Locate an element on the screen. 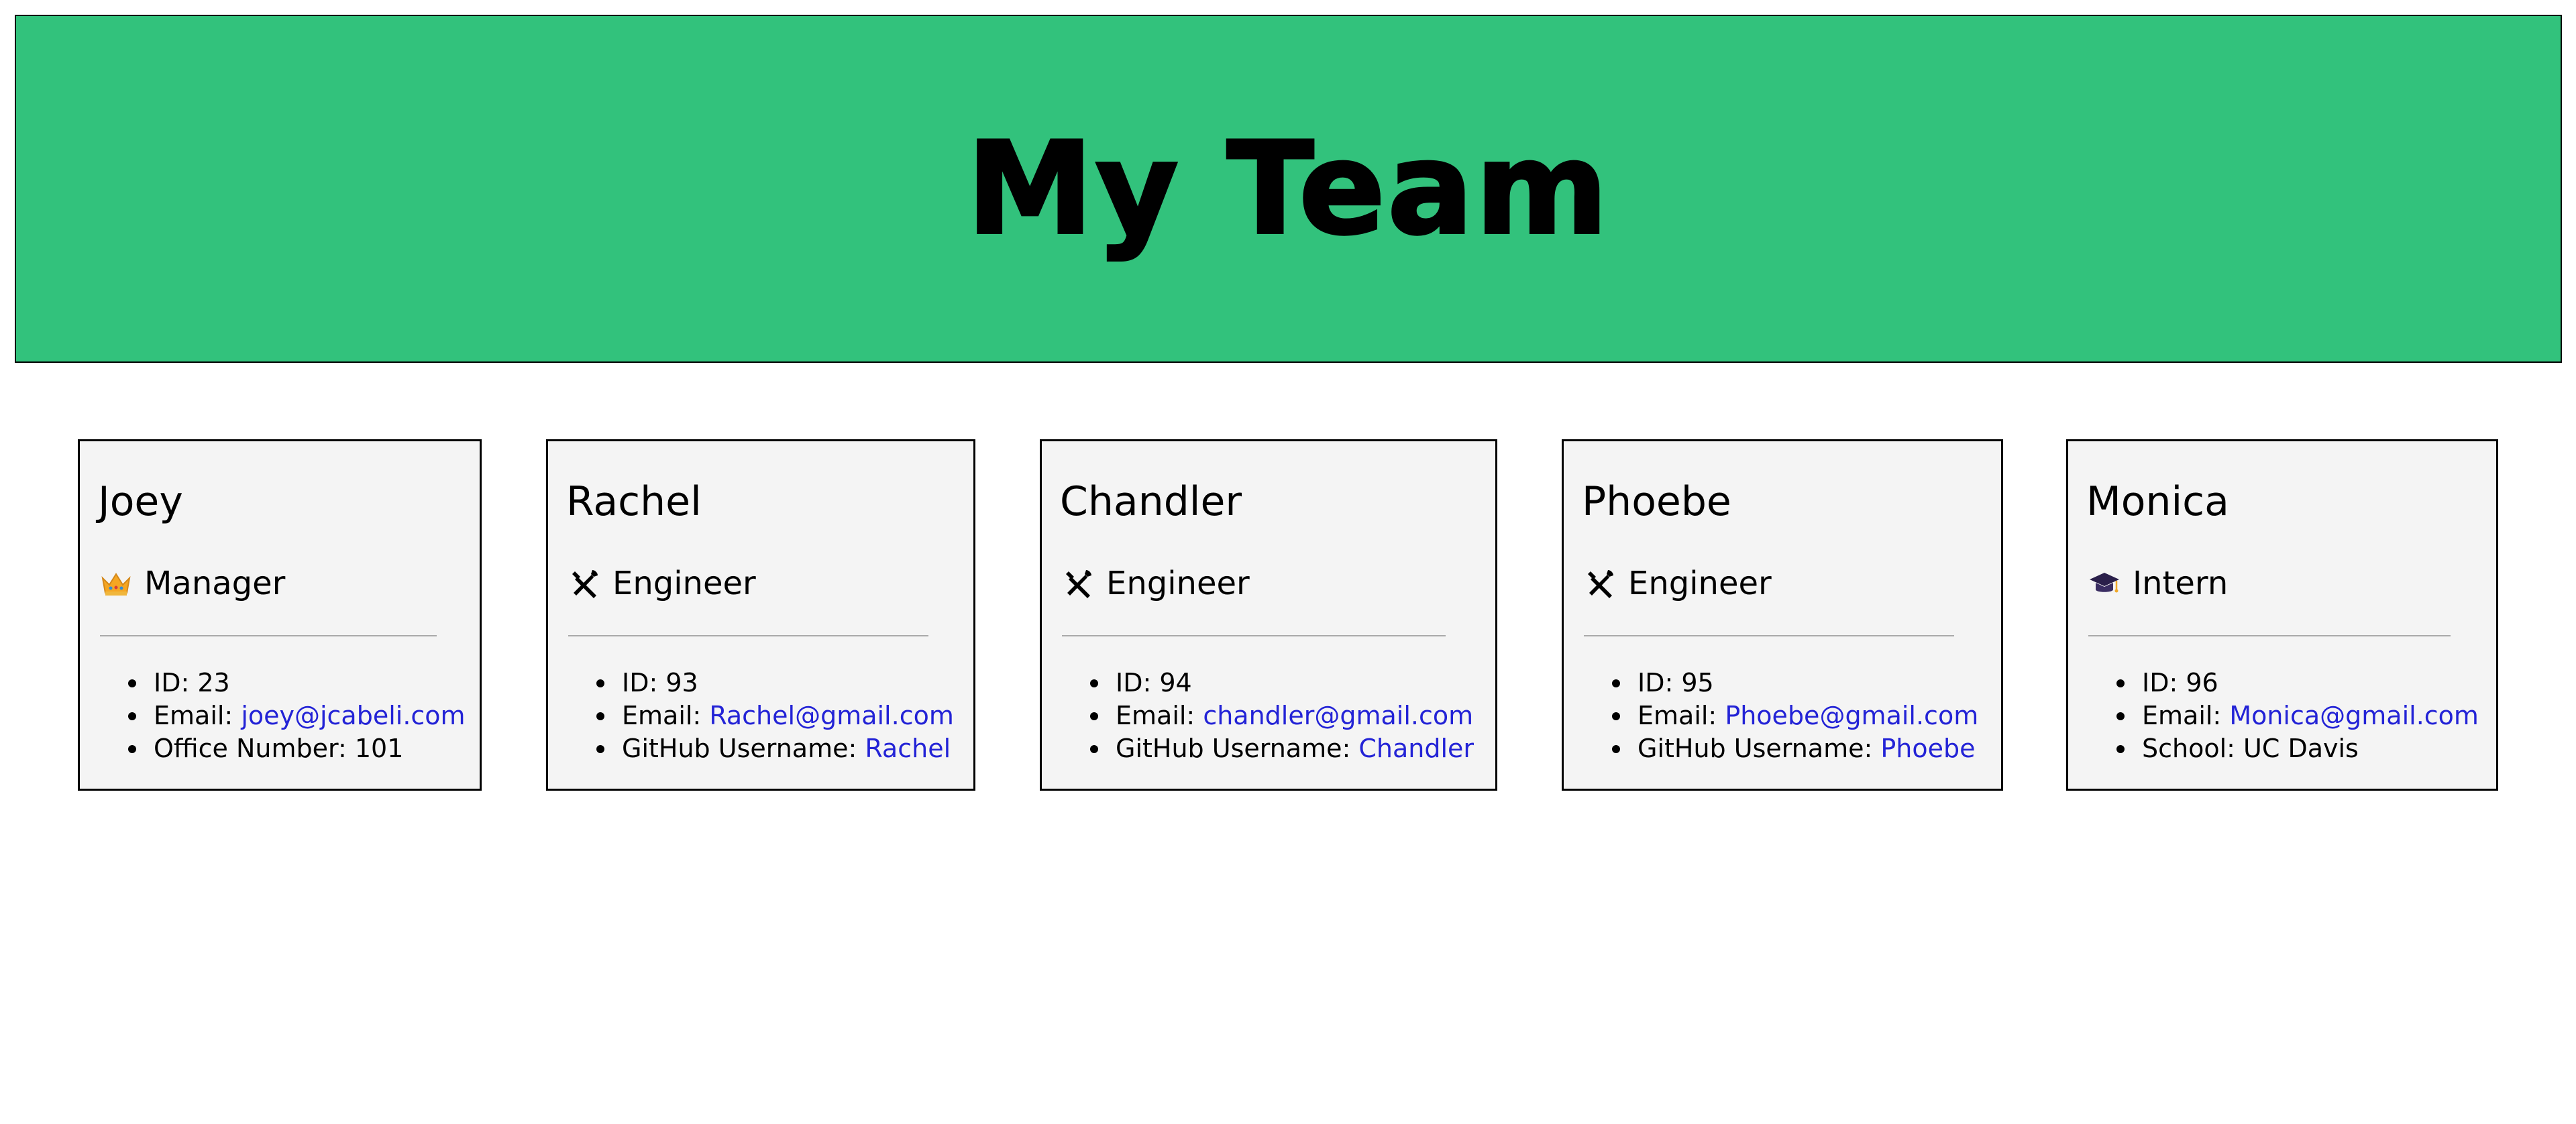 This screenshot has width=2576, height=1124. github-link: Phoebe is located at coordinates (1927, 748).